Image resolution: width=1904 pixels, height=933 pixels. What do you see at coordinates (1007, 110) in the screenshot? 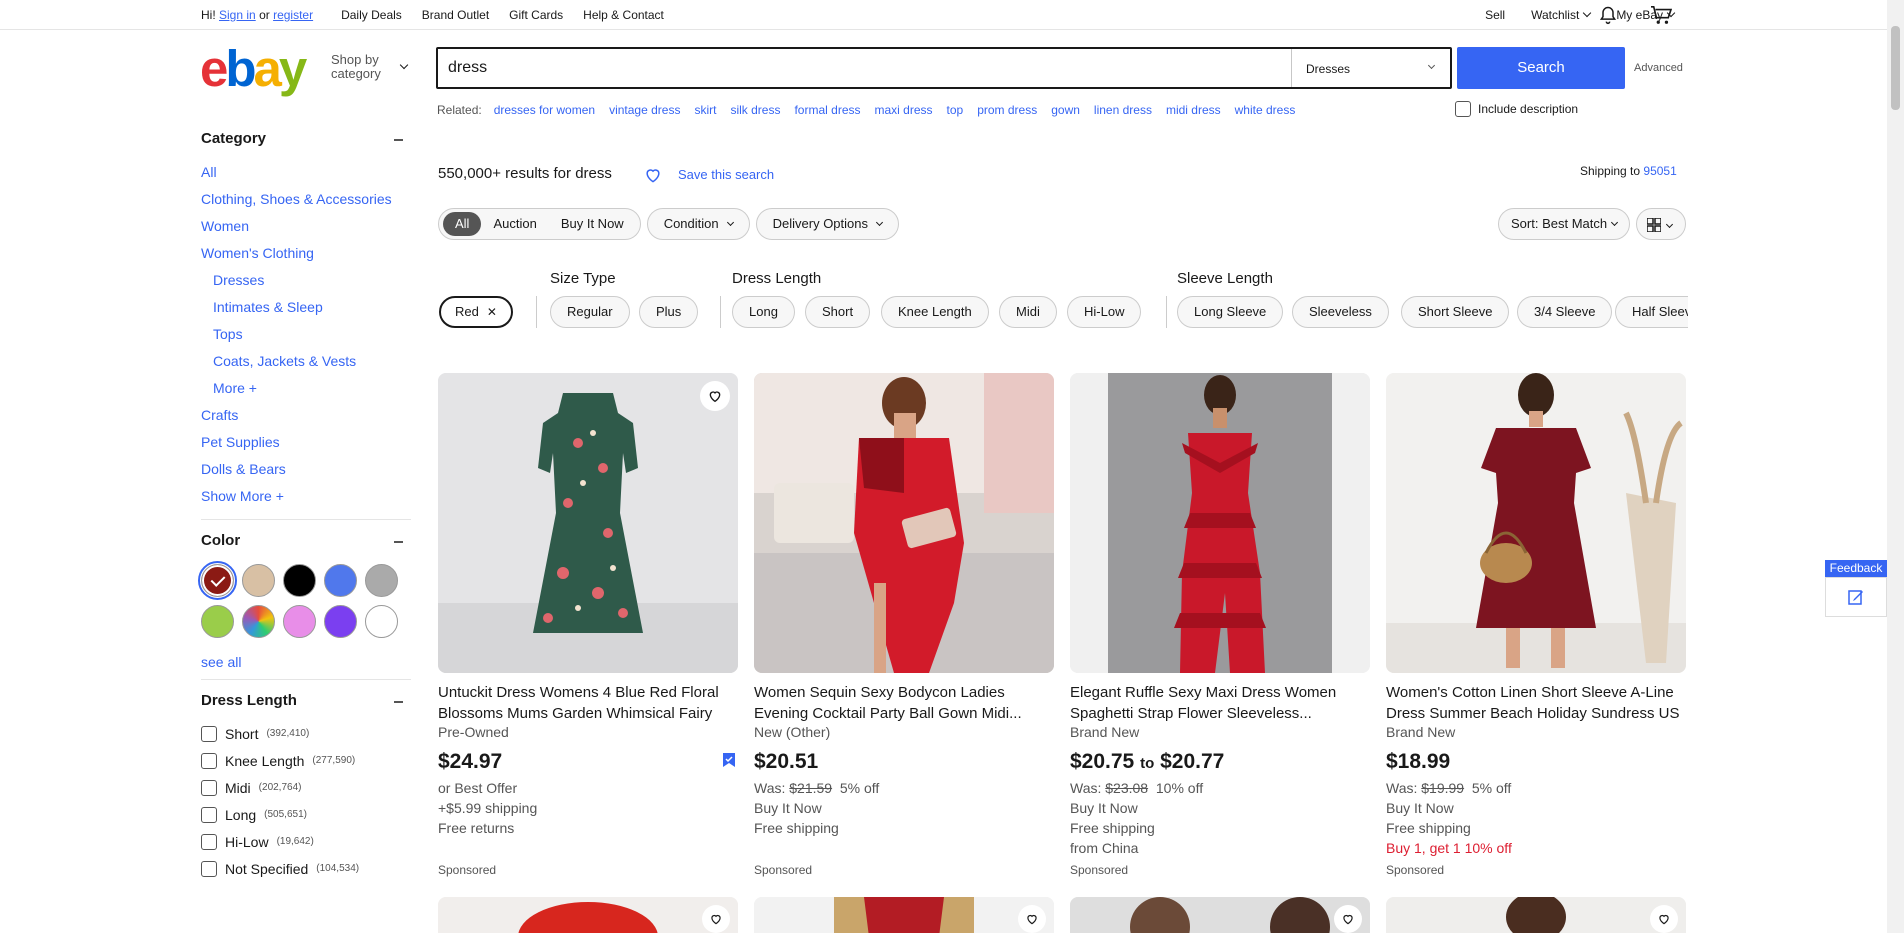
I see `related-link: prom dress` at bounding box center [1007, 110].